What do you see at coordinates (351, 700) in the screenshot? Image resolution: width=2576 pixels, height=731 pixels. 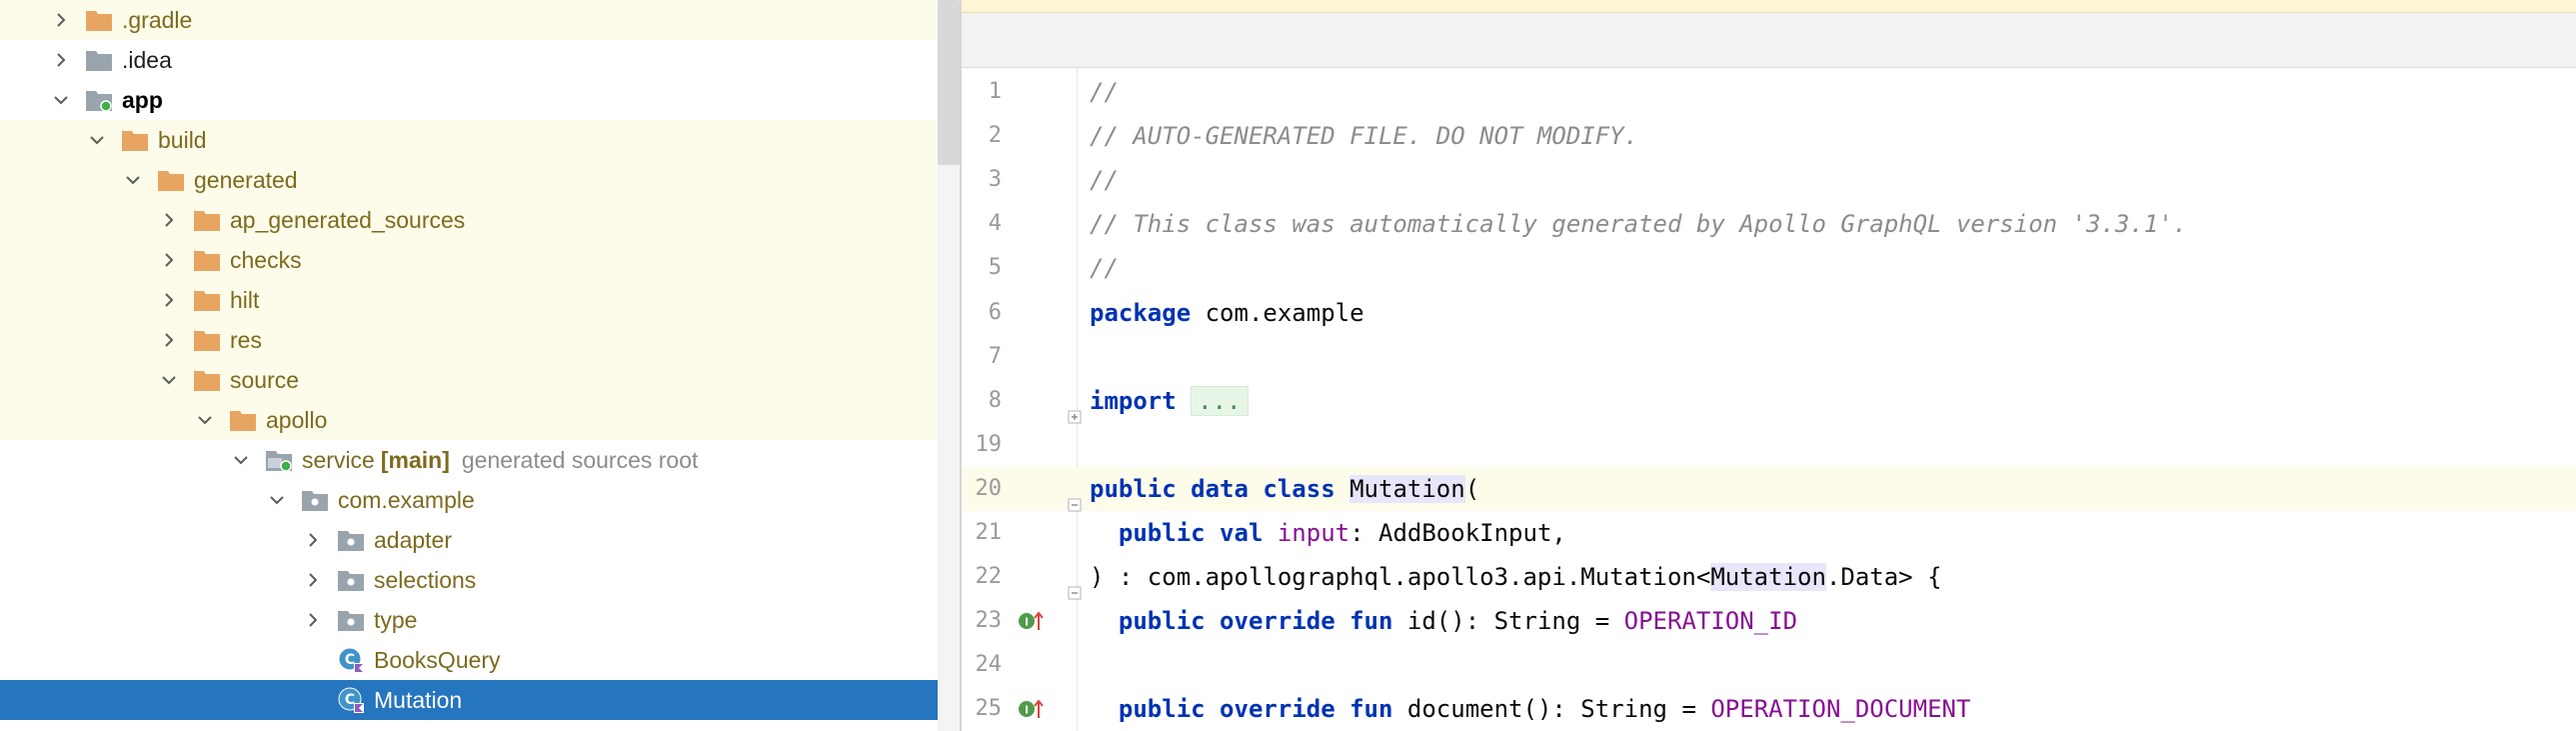 I see `kotlin-class-icon: C` at bounding box center [351, 700].